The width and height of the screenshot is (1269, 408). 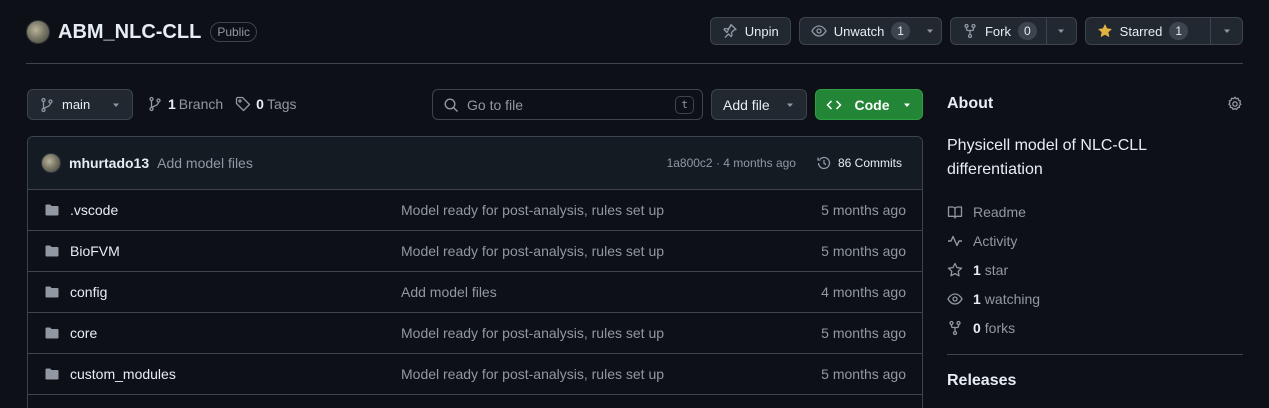 What do you see at coordinates (260, 104) in the screenshot?
I see `tag-count: 0` at bounding box center [260, 104].